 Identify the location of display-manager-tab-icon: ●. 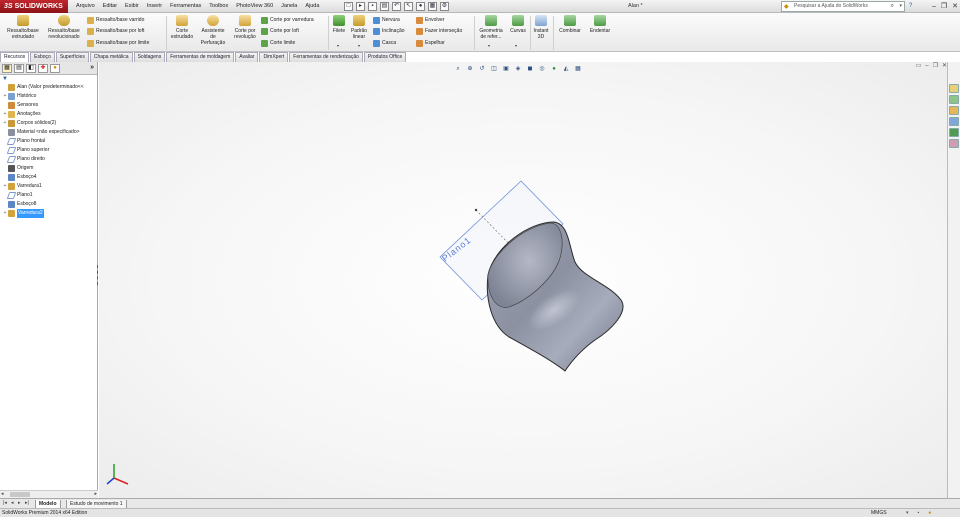
(55, 68).